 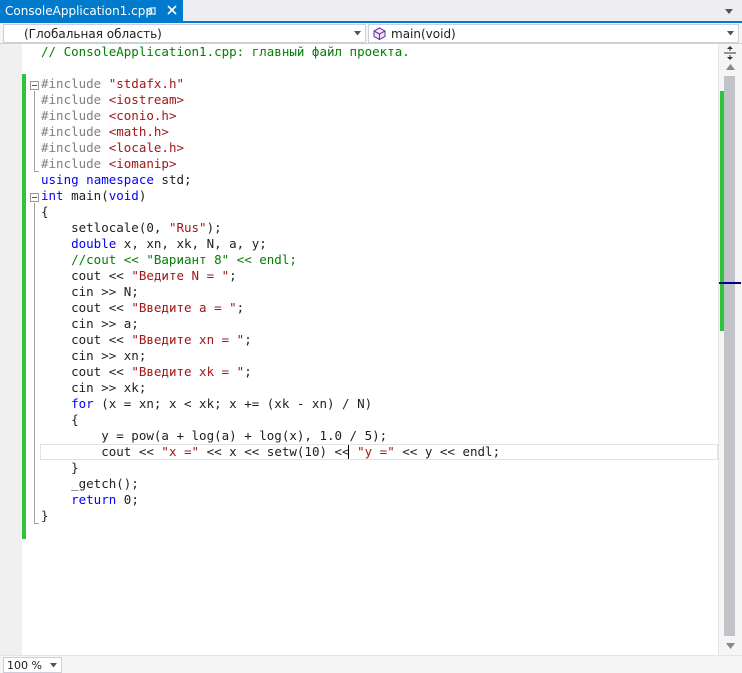 What do you see at coordinates (348, 452) in the screenshot?
I see `text-caret` at bounding box center [348, 452].